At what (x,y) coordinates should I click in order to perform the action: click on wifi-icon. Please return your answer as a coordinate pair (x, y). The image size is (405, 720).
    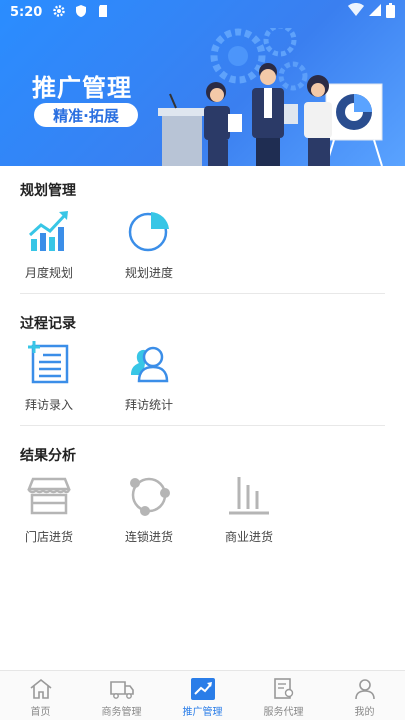
    Looking at the image, I should click on (356, 12).